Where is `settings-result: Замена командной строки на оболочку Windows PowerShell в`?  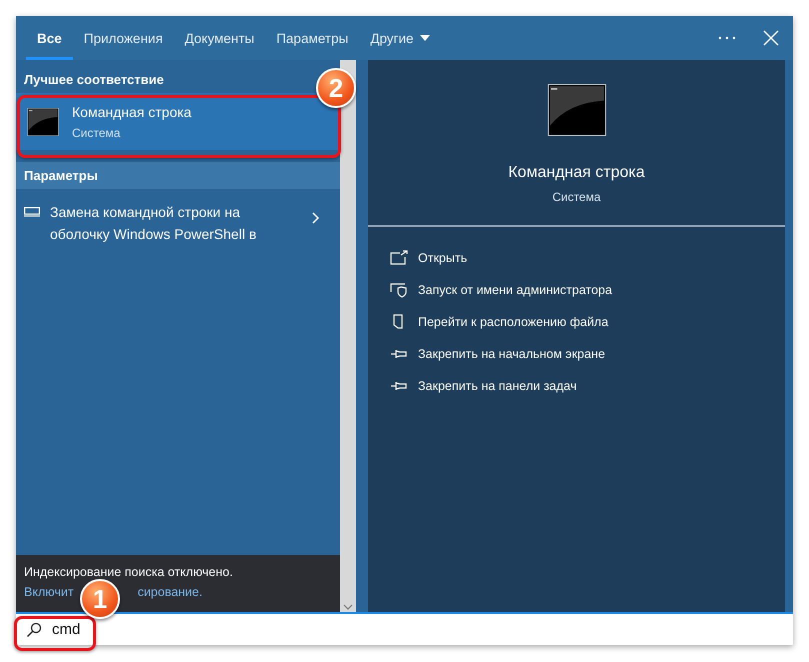 settings-result: Замена командной строки на оболочку Windows PowerShell в is located at coordinates (164, 223).